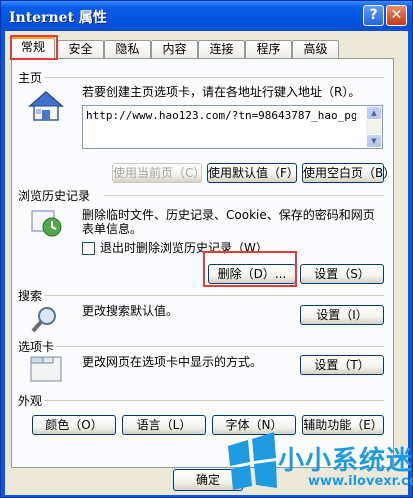  Describe the element at coordinates (342, 274) in the screenshot. I see `history-settings-button: 设置（S）` at that location.